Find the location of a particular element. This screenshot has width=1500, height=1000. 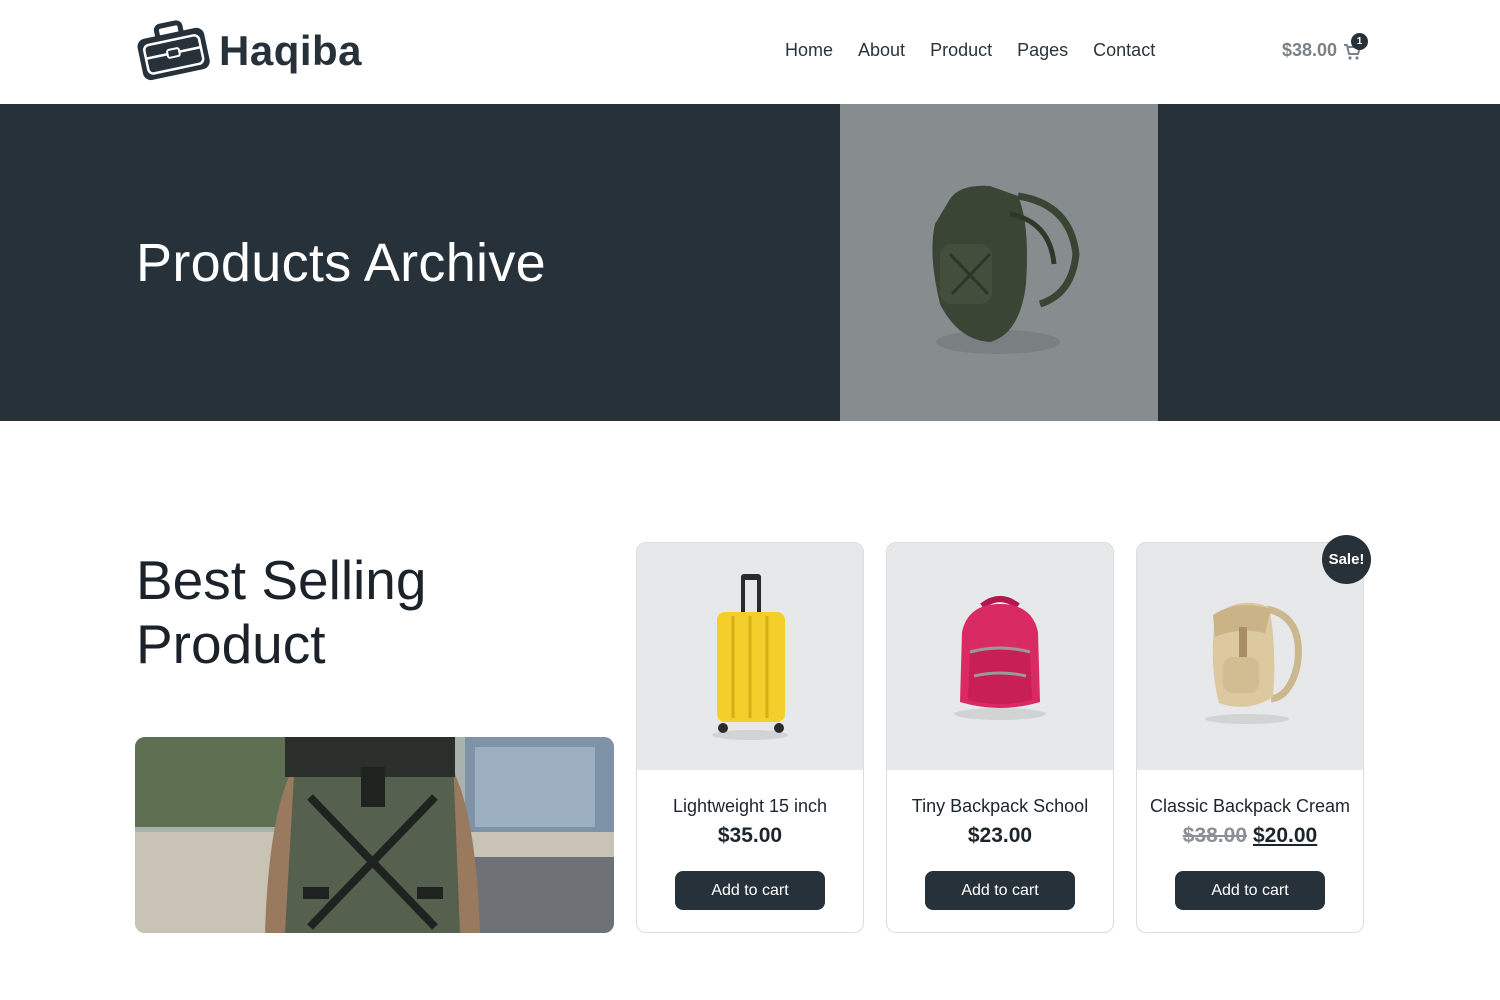

nav-pages: Pages is located at coordinates (1042, 50).